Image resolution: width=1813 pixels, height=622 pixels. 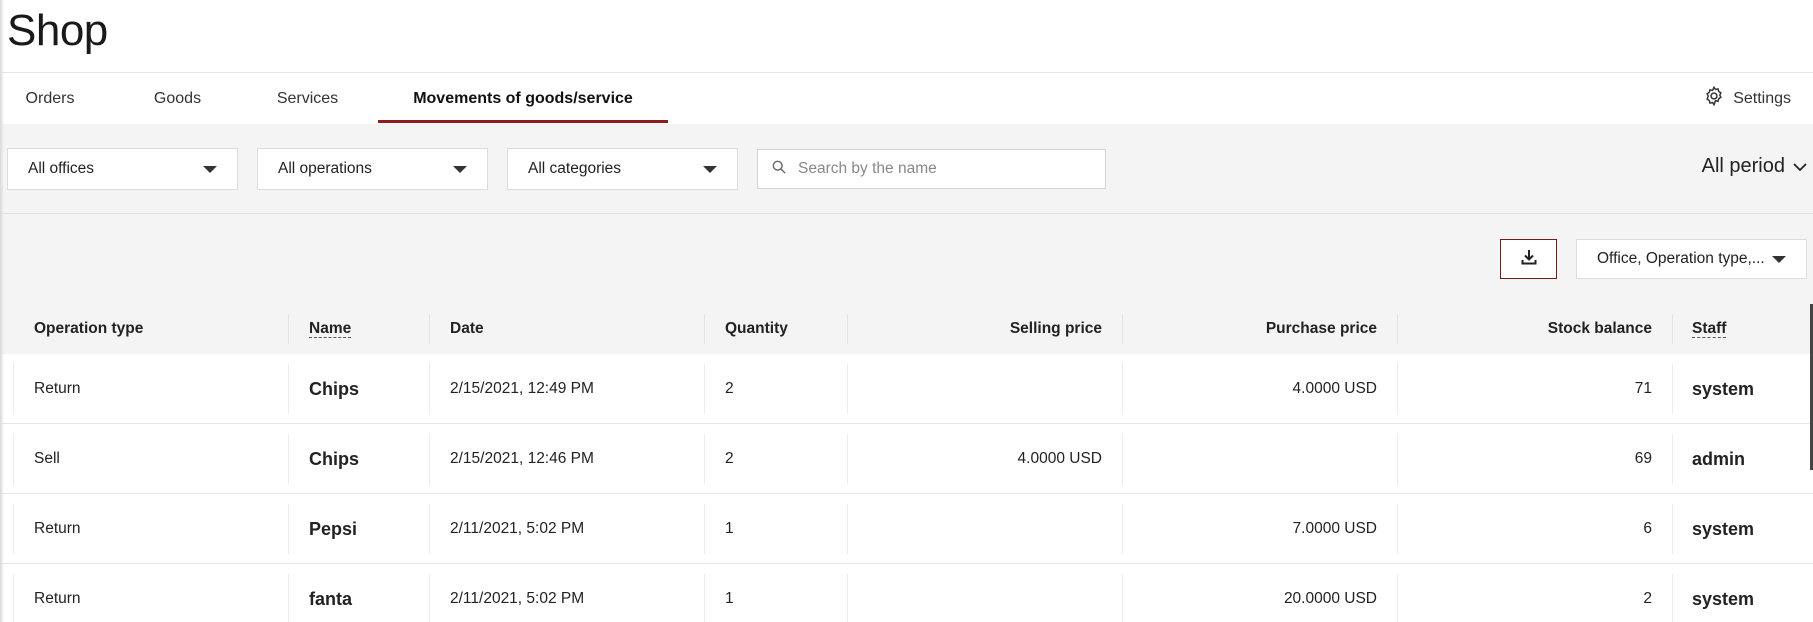 What do you see at coordinates (1643, 458) in the screenshot?
I see `cell-stock-balance: 69` at bounding box center [1643, 458].